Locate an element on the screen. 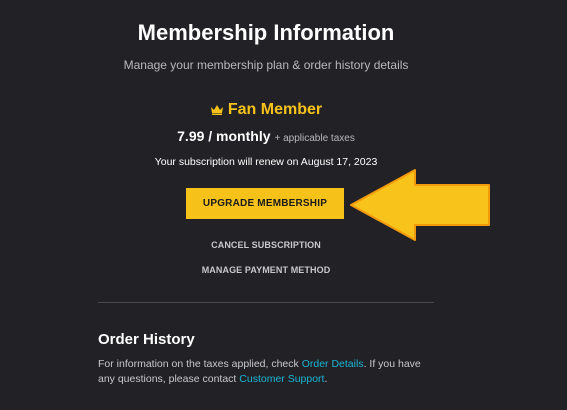 Image resolution: width=567 pixels, height=410 pixels. cancel-subscription-link: CANCEL SUBSCRIPTION is located at coordinates (266, 245).